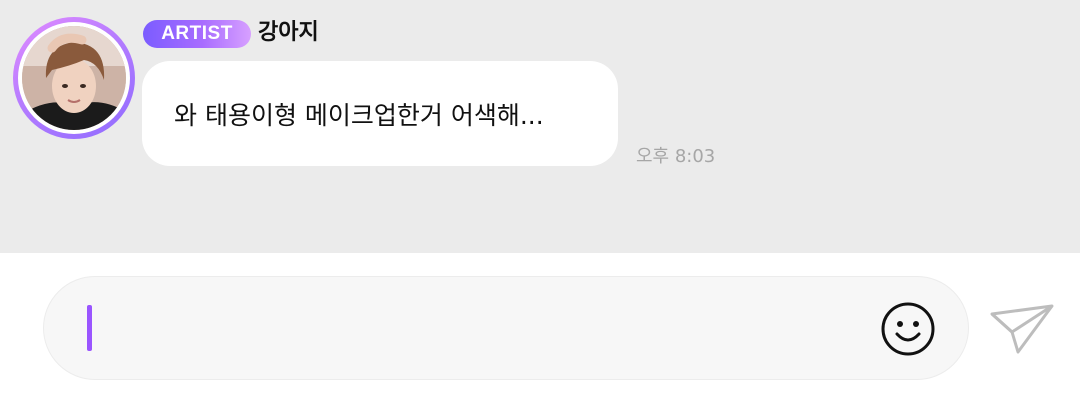 Image resolution: width=1080 pixels, height=400 pixels. I want to click on sender-name: 강아지, so click(288, 32).